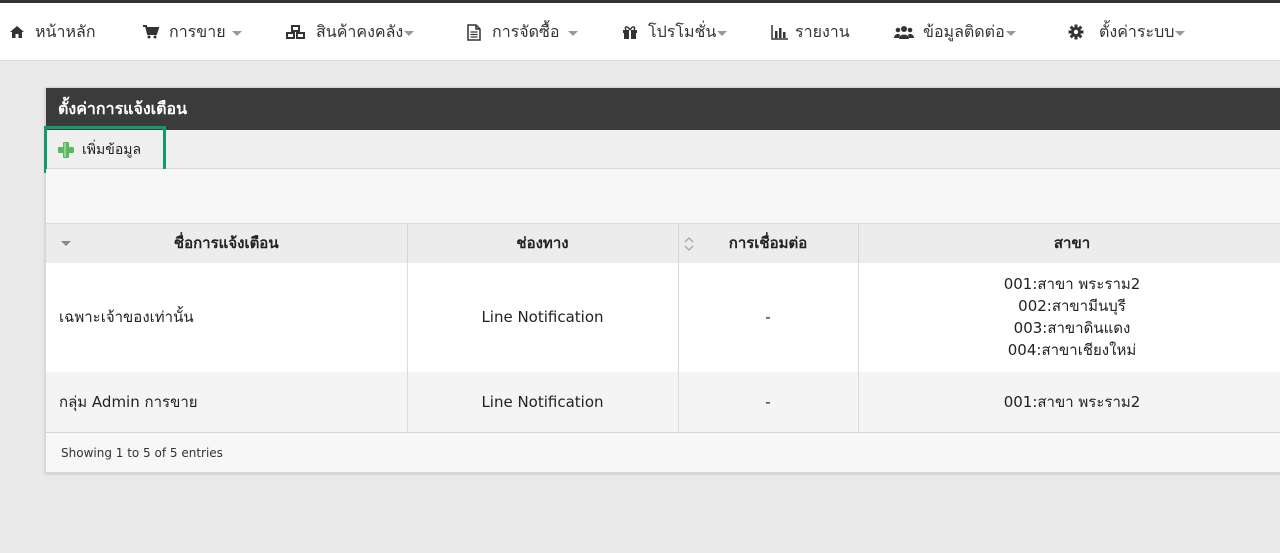 The height and width of the screenshot is (553, 1280). I want to click on document-icon, so click(474, 32).